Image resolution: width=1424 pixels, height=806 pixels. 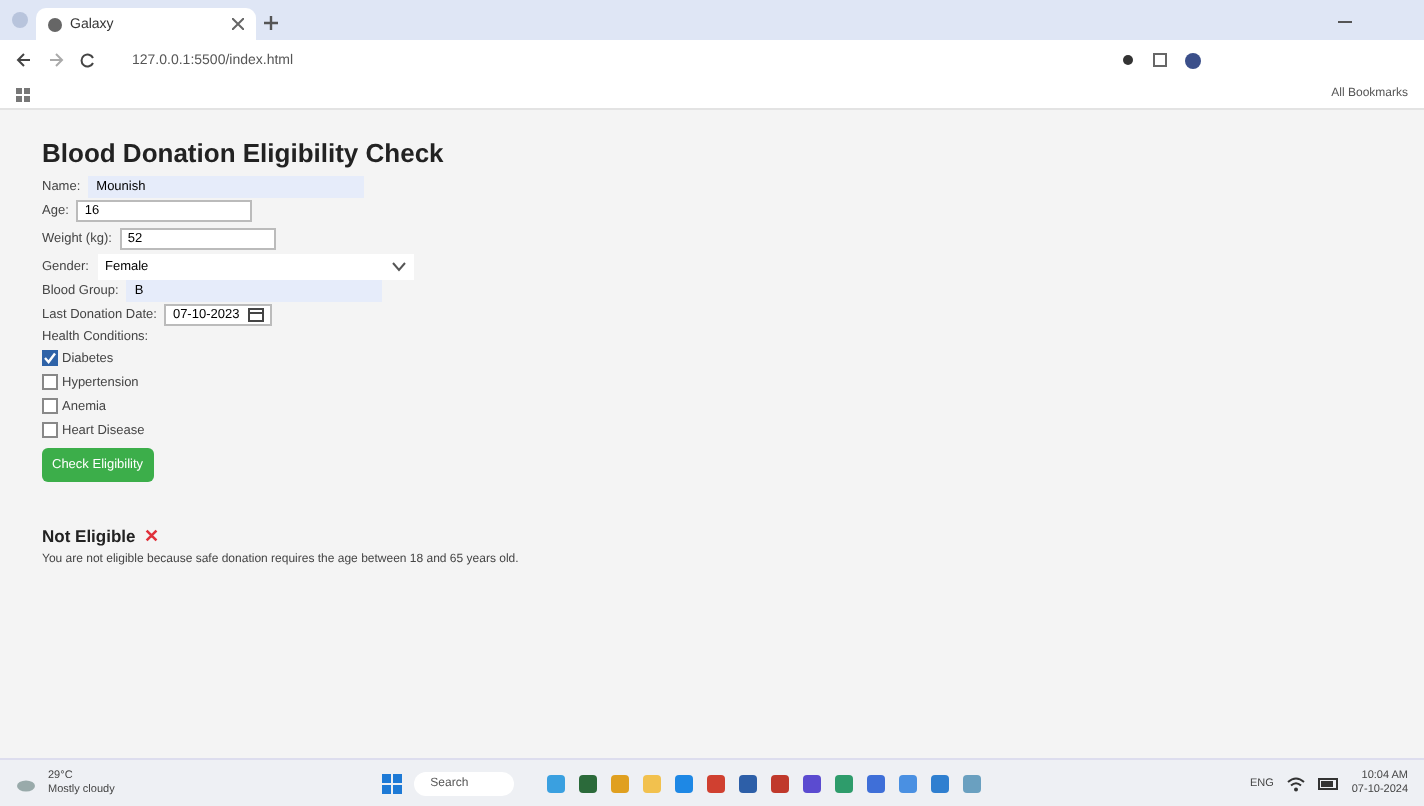 What do you see at coordinates (24, 60) in the screenshot?
I see `back-icon` at bounding box center [24, 60].